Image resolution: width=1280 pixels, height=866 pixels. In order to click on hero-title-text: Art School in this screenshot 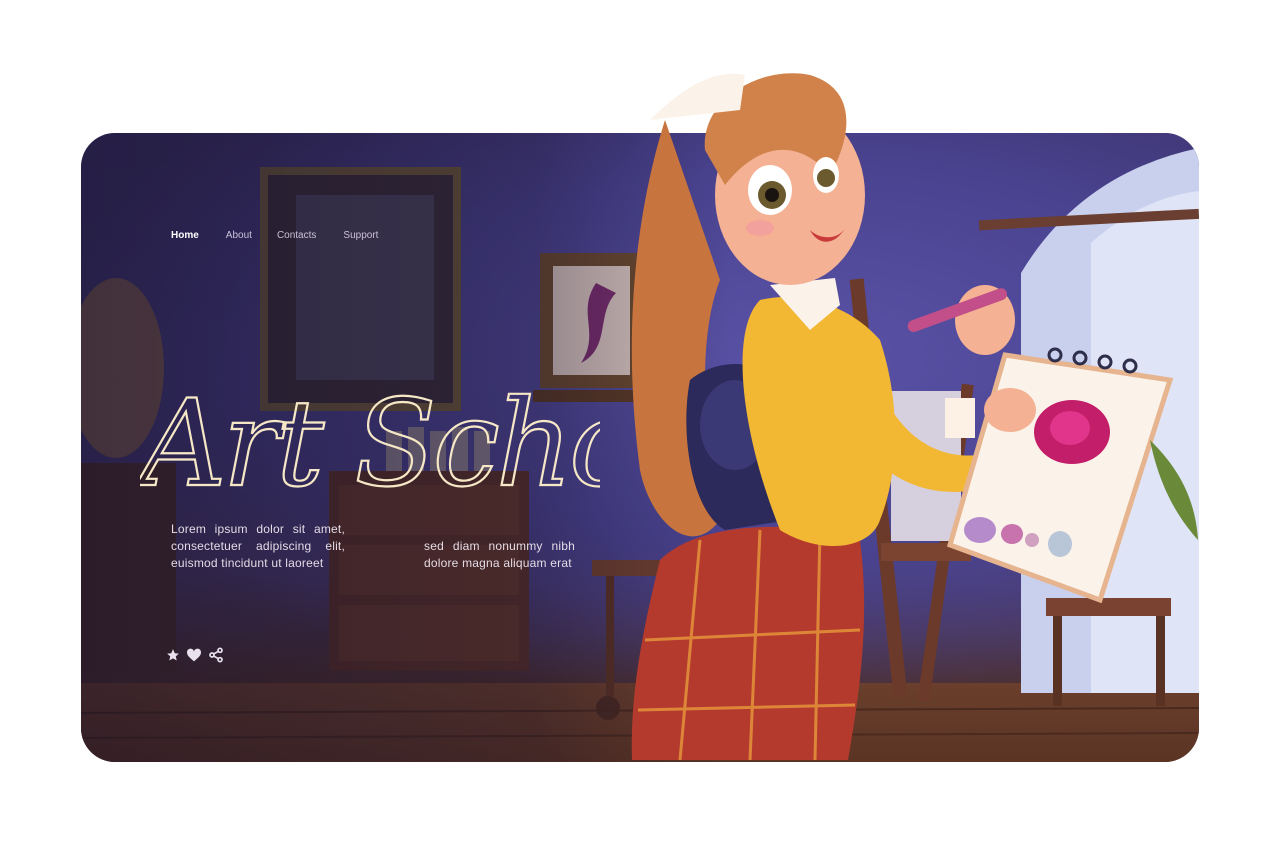, I will do `click(370, 444)`.